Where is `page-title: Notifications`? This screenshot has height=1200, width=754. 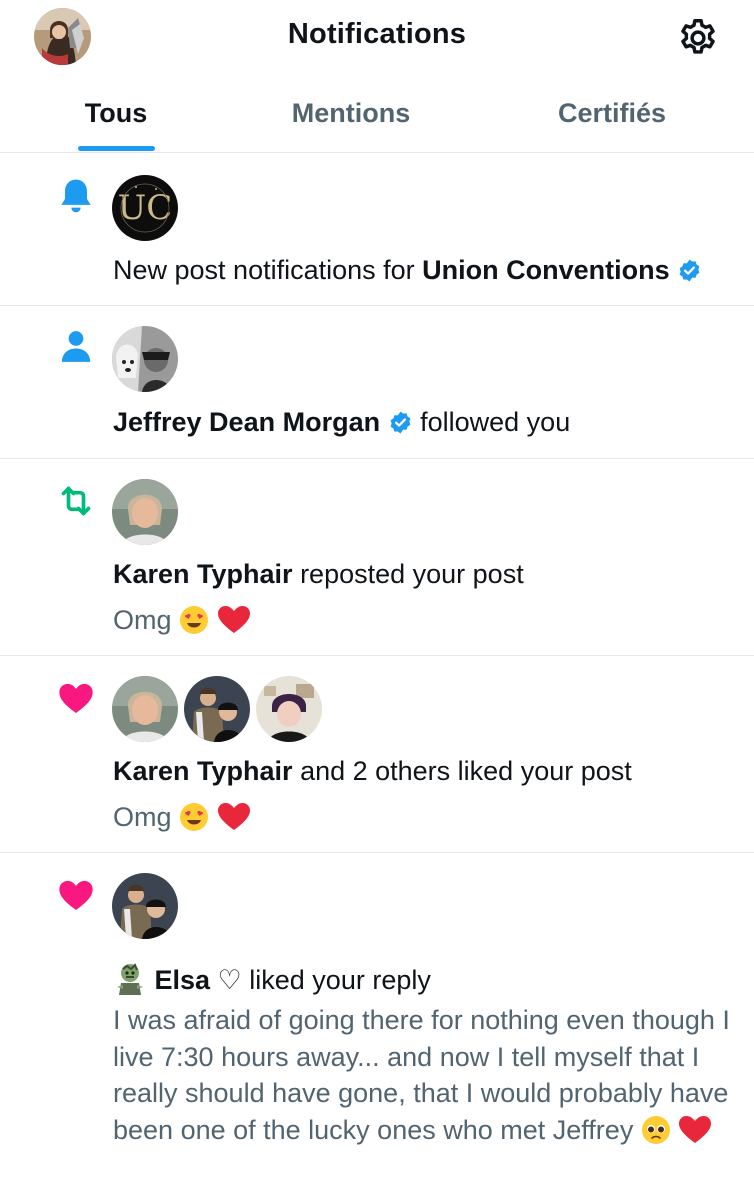
page-title: Notifications is located at coordinates (377, 34).